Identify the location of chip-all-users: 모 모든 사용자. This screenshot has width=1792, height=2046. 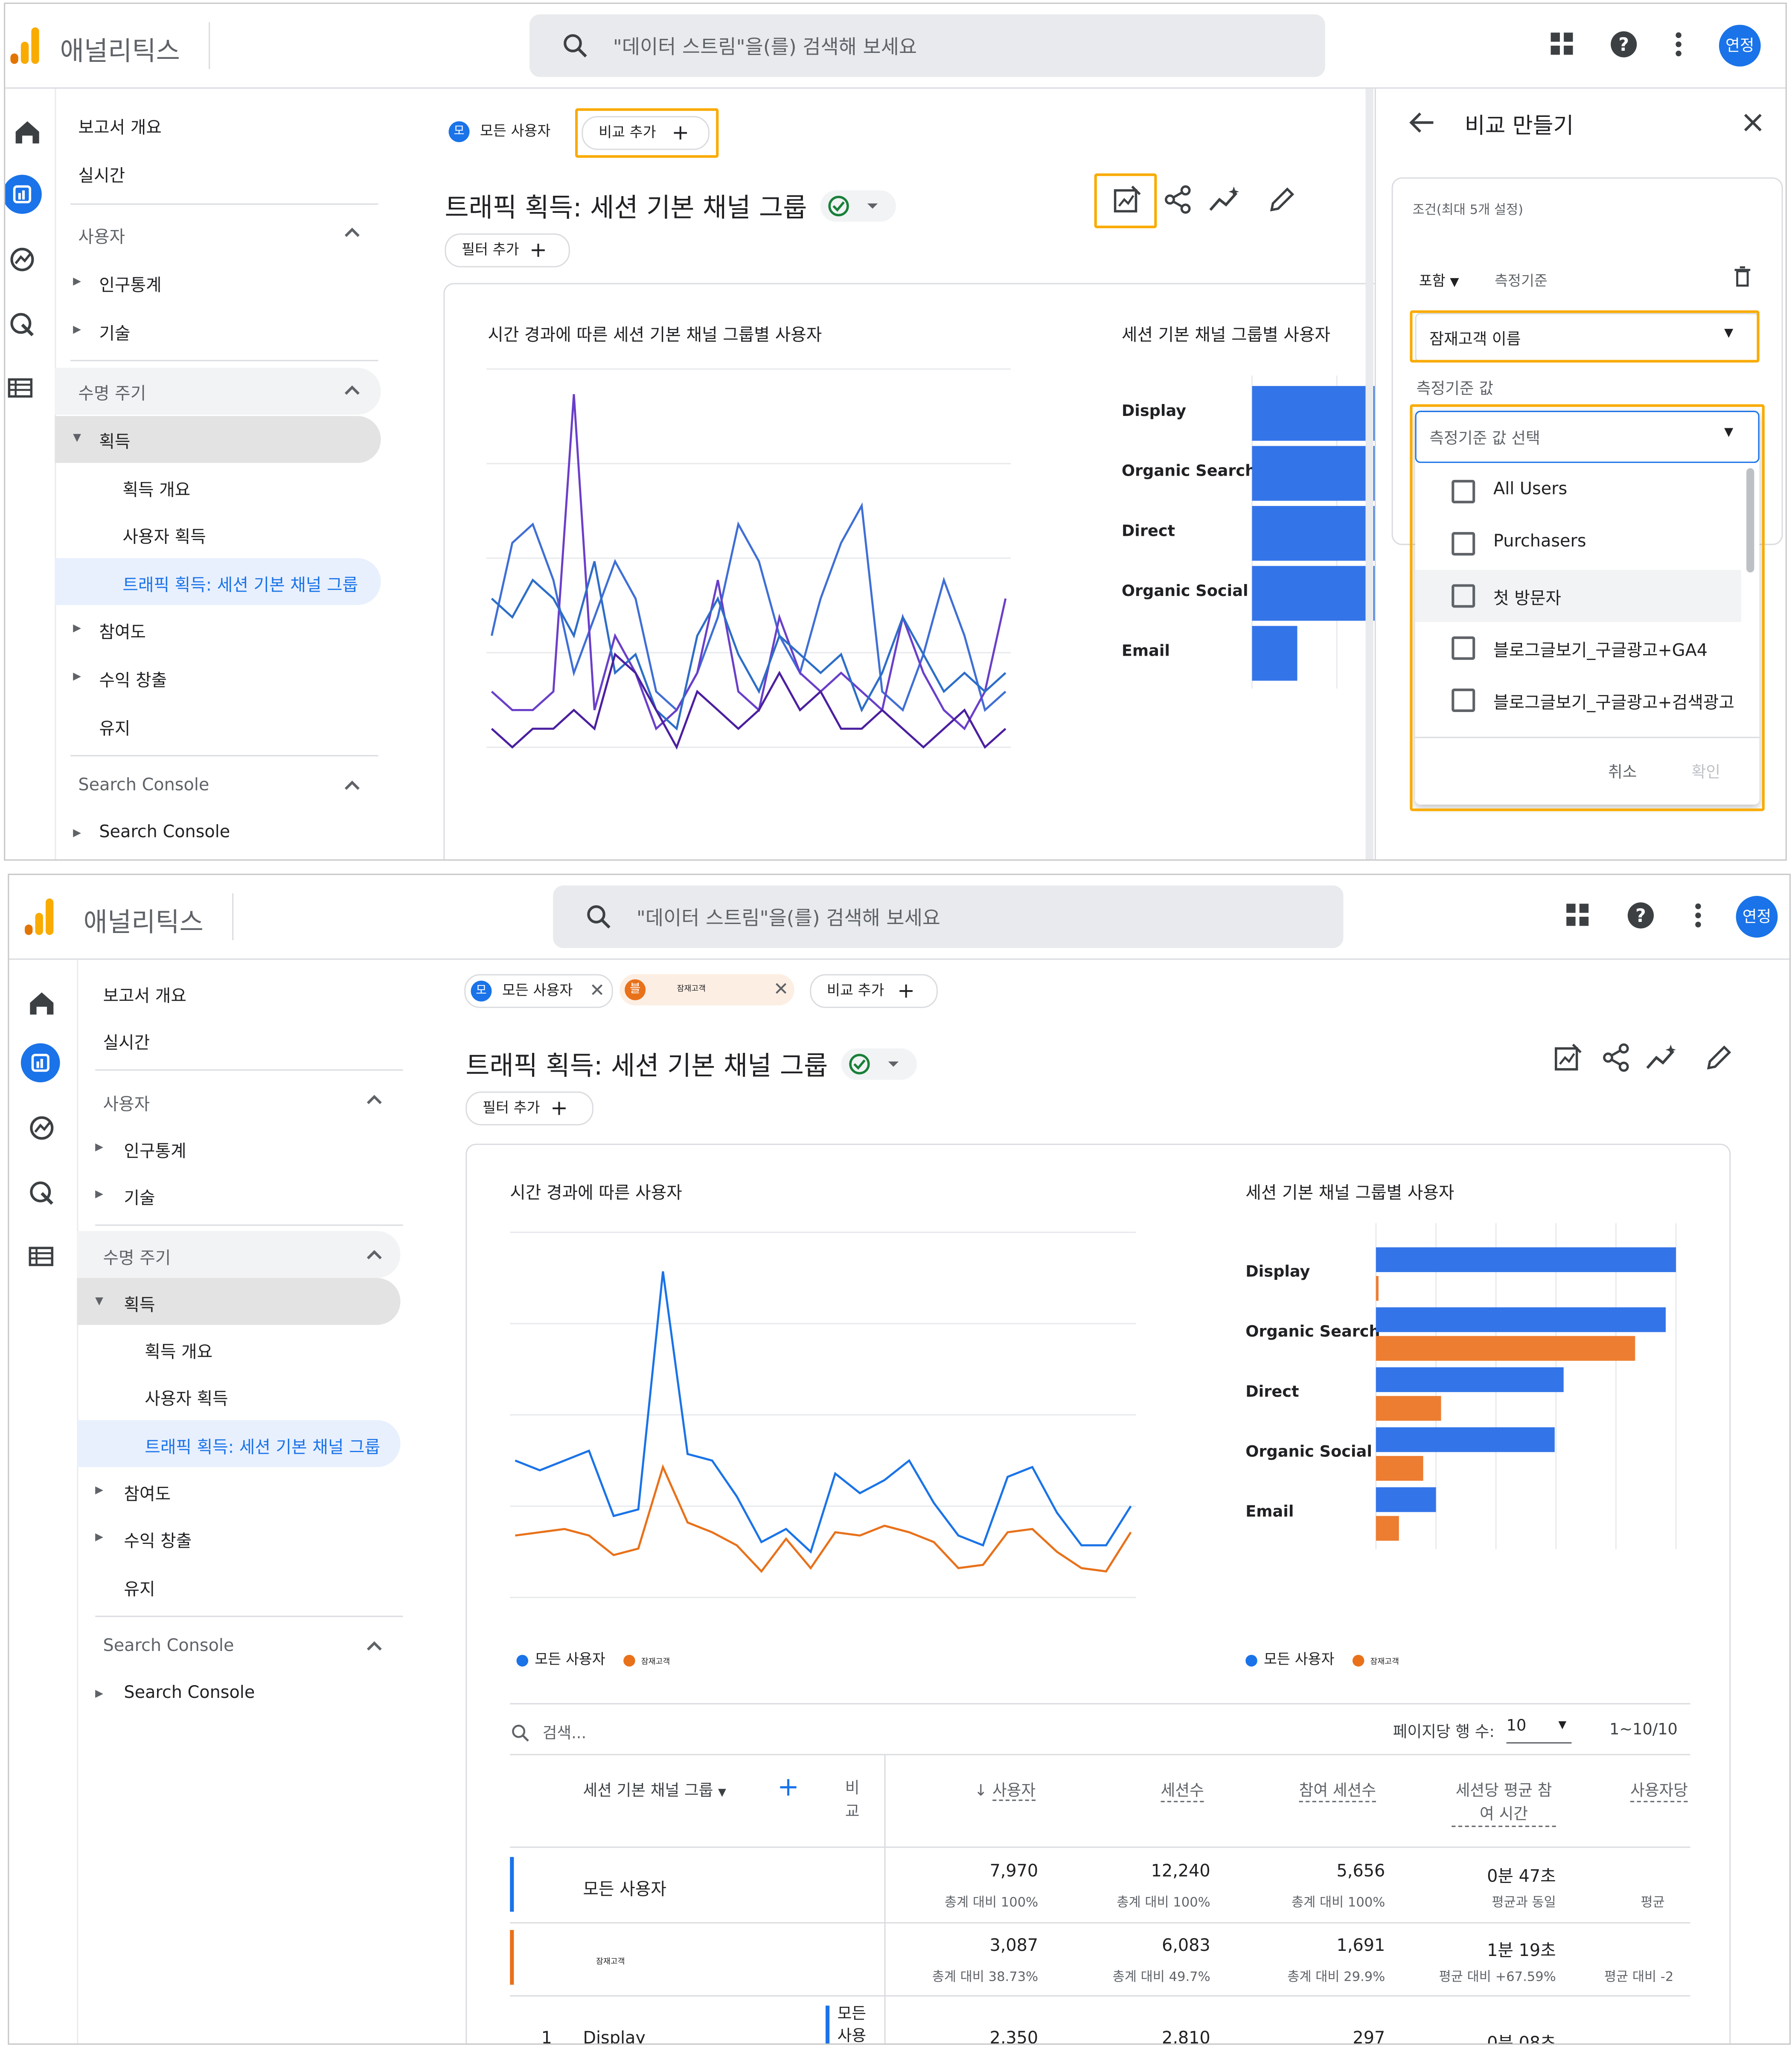
(505, 132).